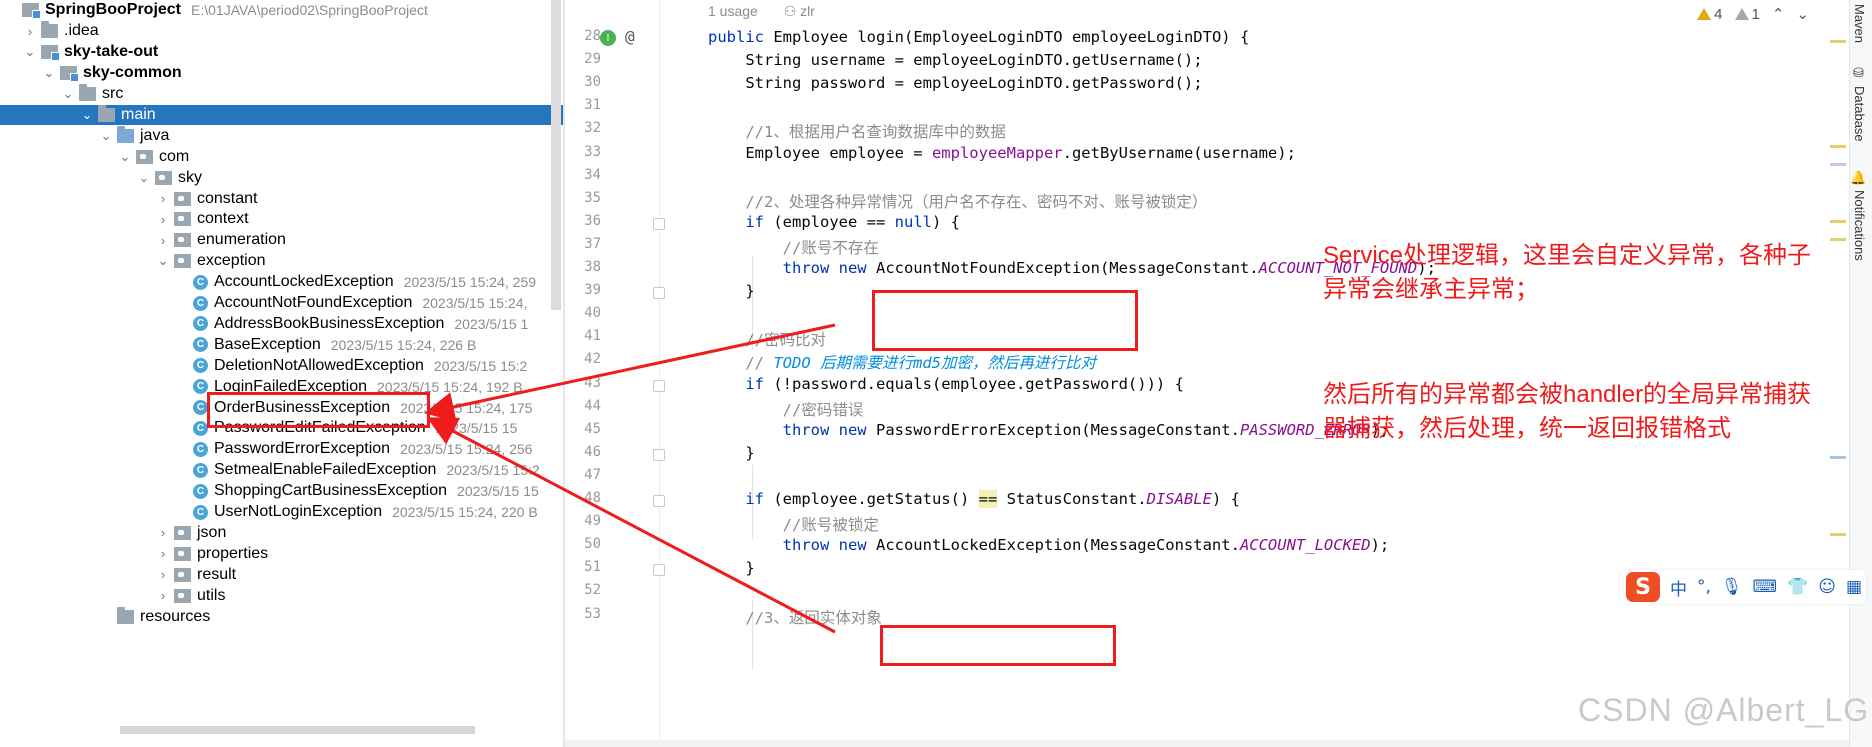 This screenshot has width=1872, height=747. I want to click on annotation-arrows, so click(630, 478).